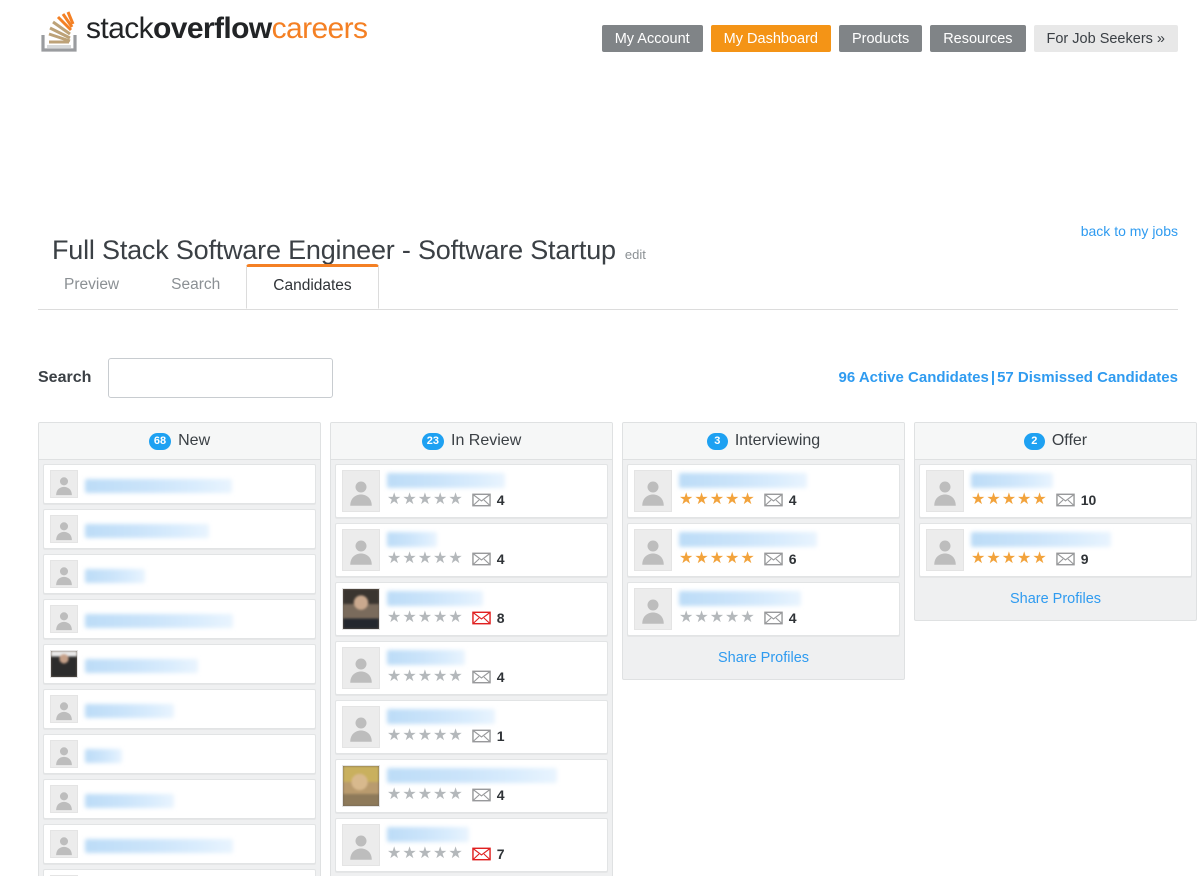 This screenshot has width=1200, height=876. I want to click on candidate-card: ★ ★ ★ ★ ★ 10, so click(1055, 491).